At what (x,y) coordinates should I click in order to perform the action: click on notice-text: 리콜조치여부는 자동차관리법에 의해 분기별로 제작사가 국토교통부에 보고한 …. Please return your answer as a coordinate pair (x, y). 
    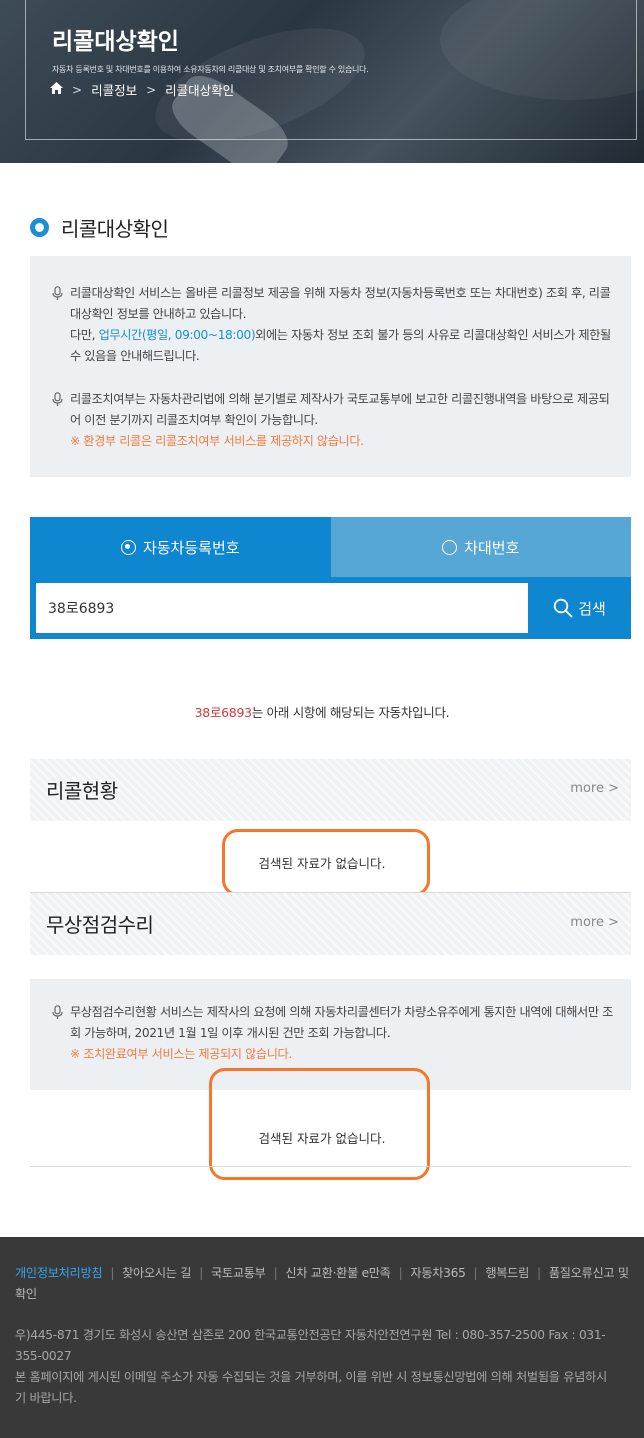
    Looking at the image, I should click on (340, 409).